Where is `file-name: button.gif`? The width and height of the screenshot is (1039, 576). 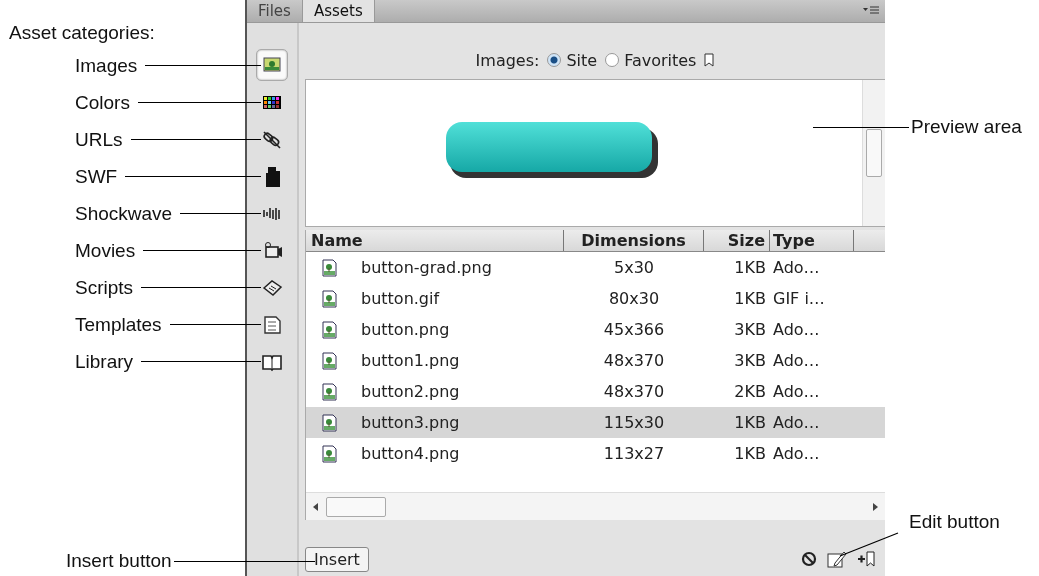 file-name: button.gif is located at coordinates (400, 298).